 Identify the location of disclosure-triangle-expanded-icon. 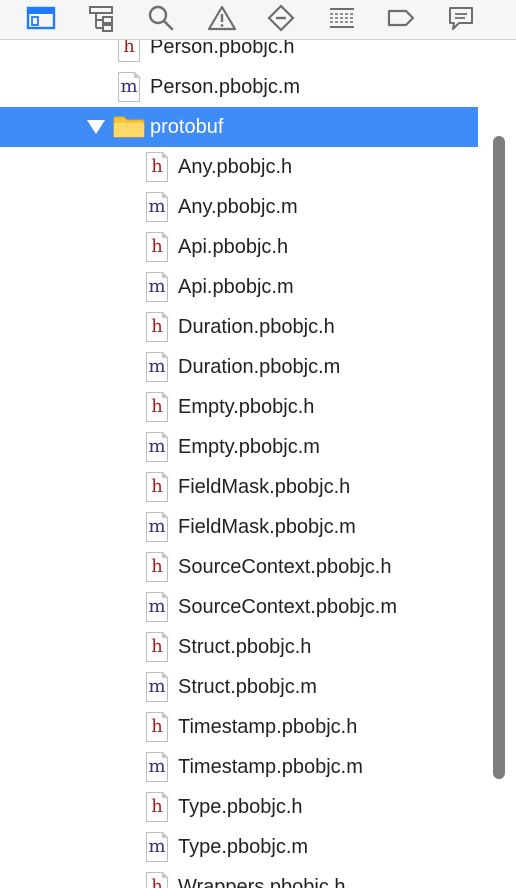
(96, 127).